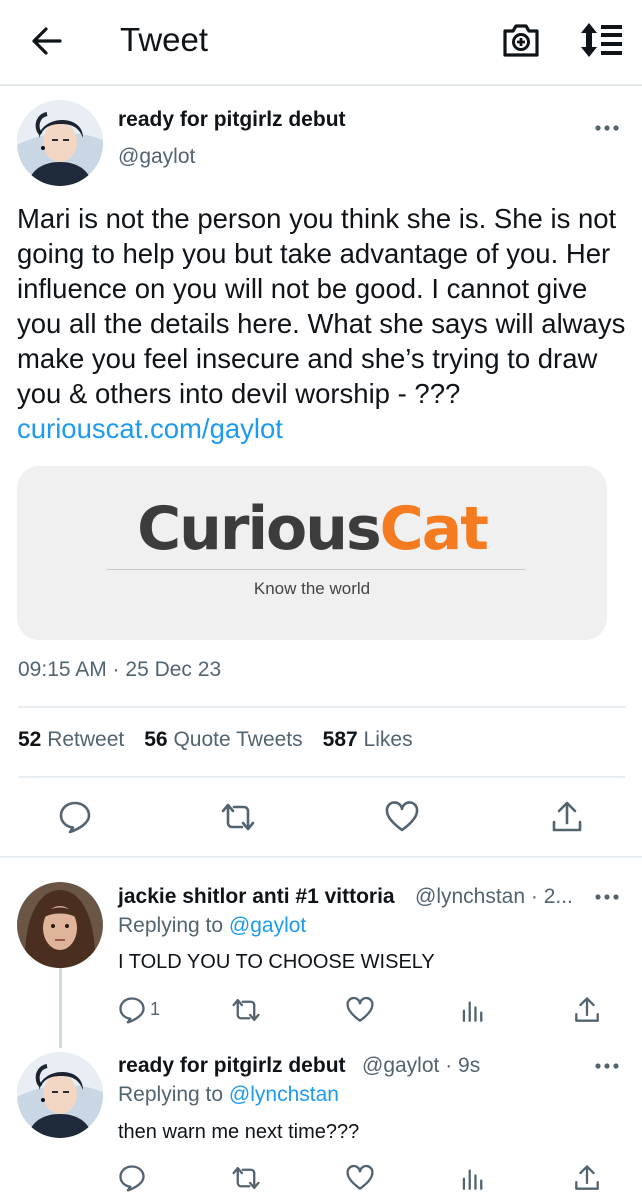  I want to click on reply-text: I TOLD YOU TO CHOOSE WISELY, so click(276, 962).